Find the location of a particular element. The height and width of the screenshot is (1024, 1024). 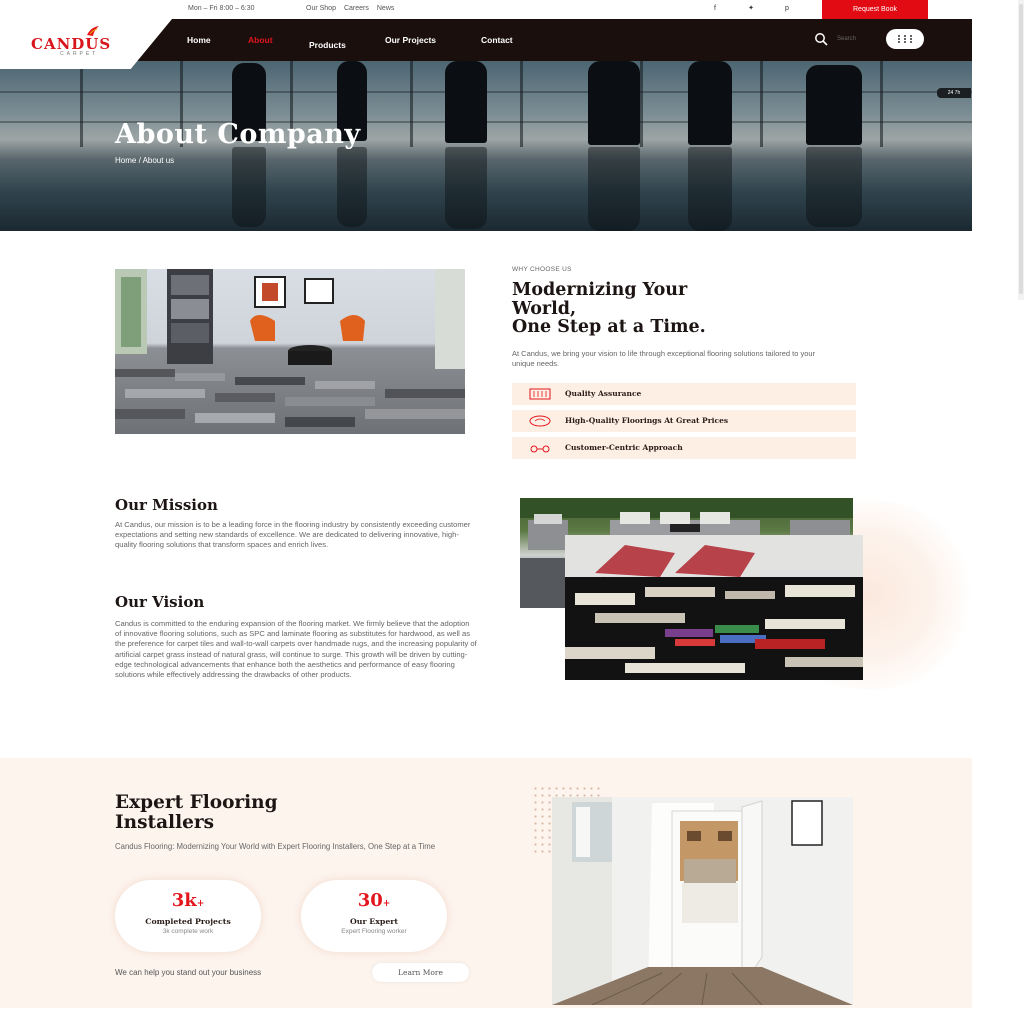

stat-number: 3k+ is located at coordinates (188, 900).